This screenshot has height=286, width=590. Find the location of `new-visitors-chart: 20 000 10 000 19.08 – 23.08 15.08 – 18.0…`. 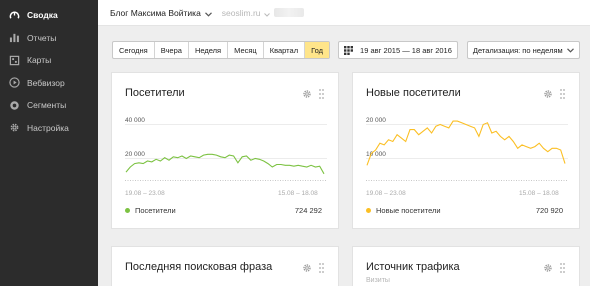

new-visitors-chart: 20 000 10 000 19.08 – 23.08 15.08 – 18.0… is located at coordinates (467, 157).